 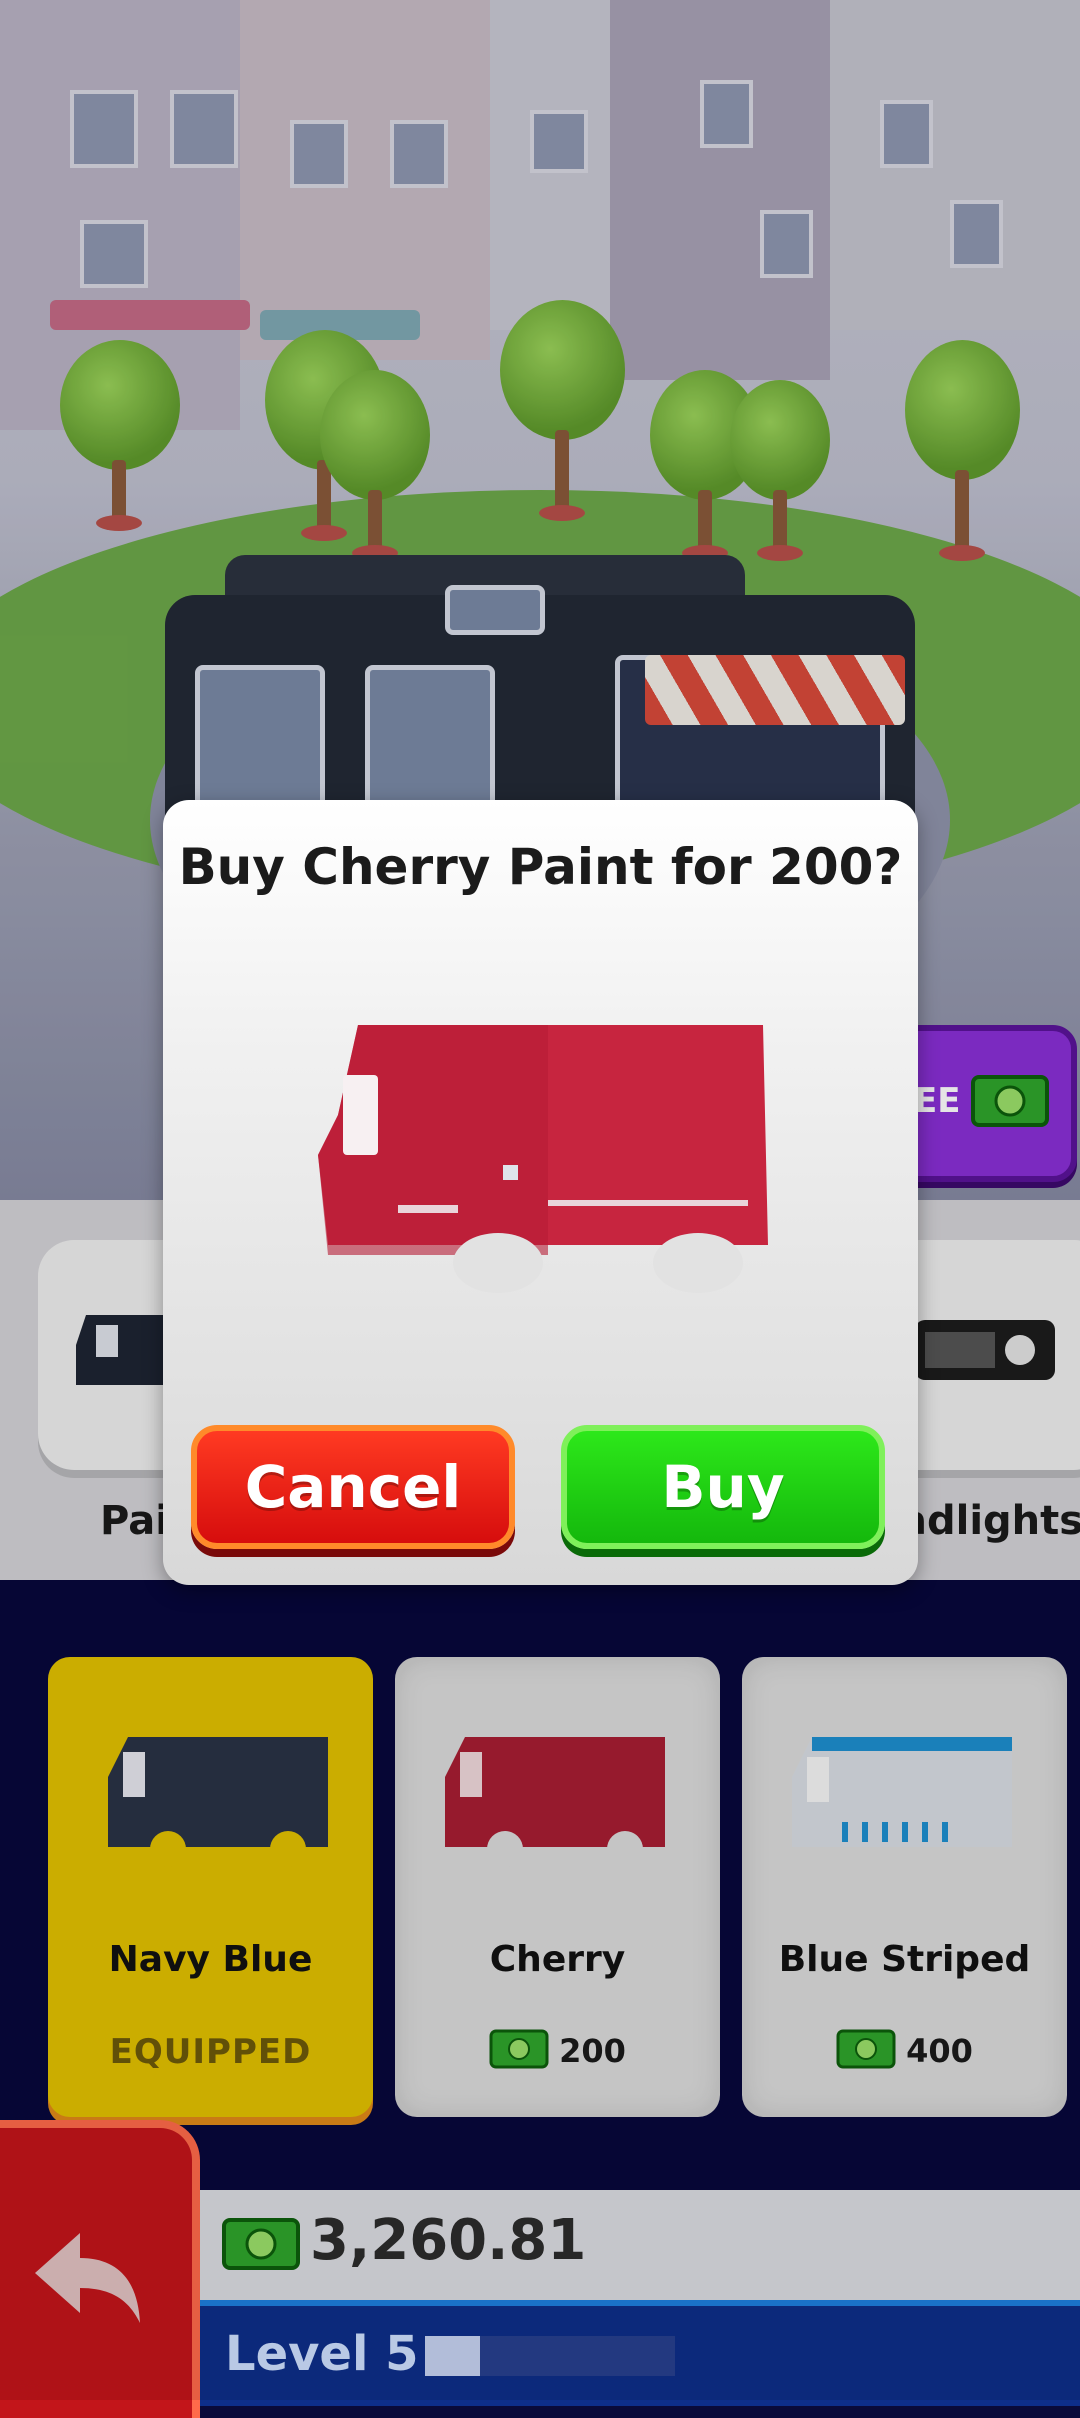 I want to click on cancel-button: Cancel, so click(x=353, y=1487).